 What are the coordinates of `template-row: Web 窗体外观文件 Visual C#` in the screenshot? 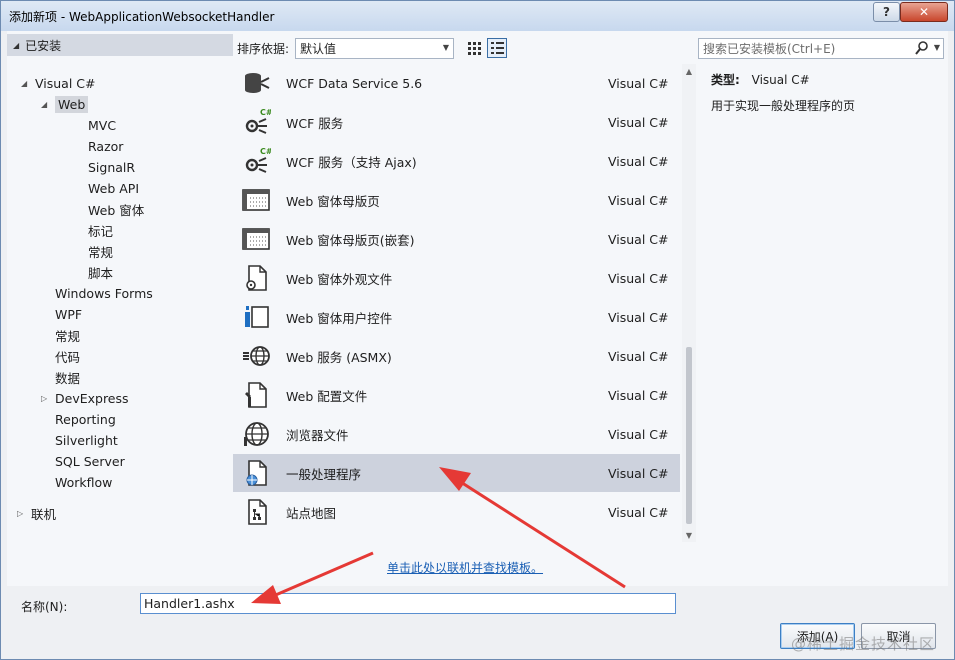 It's located at (456, 278).